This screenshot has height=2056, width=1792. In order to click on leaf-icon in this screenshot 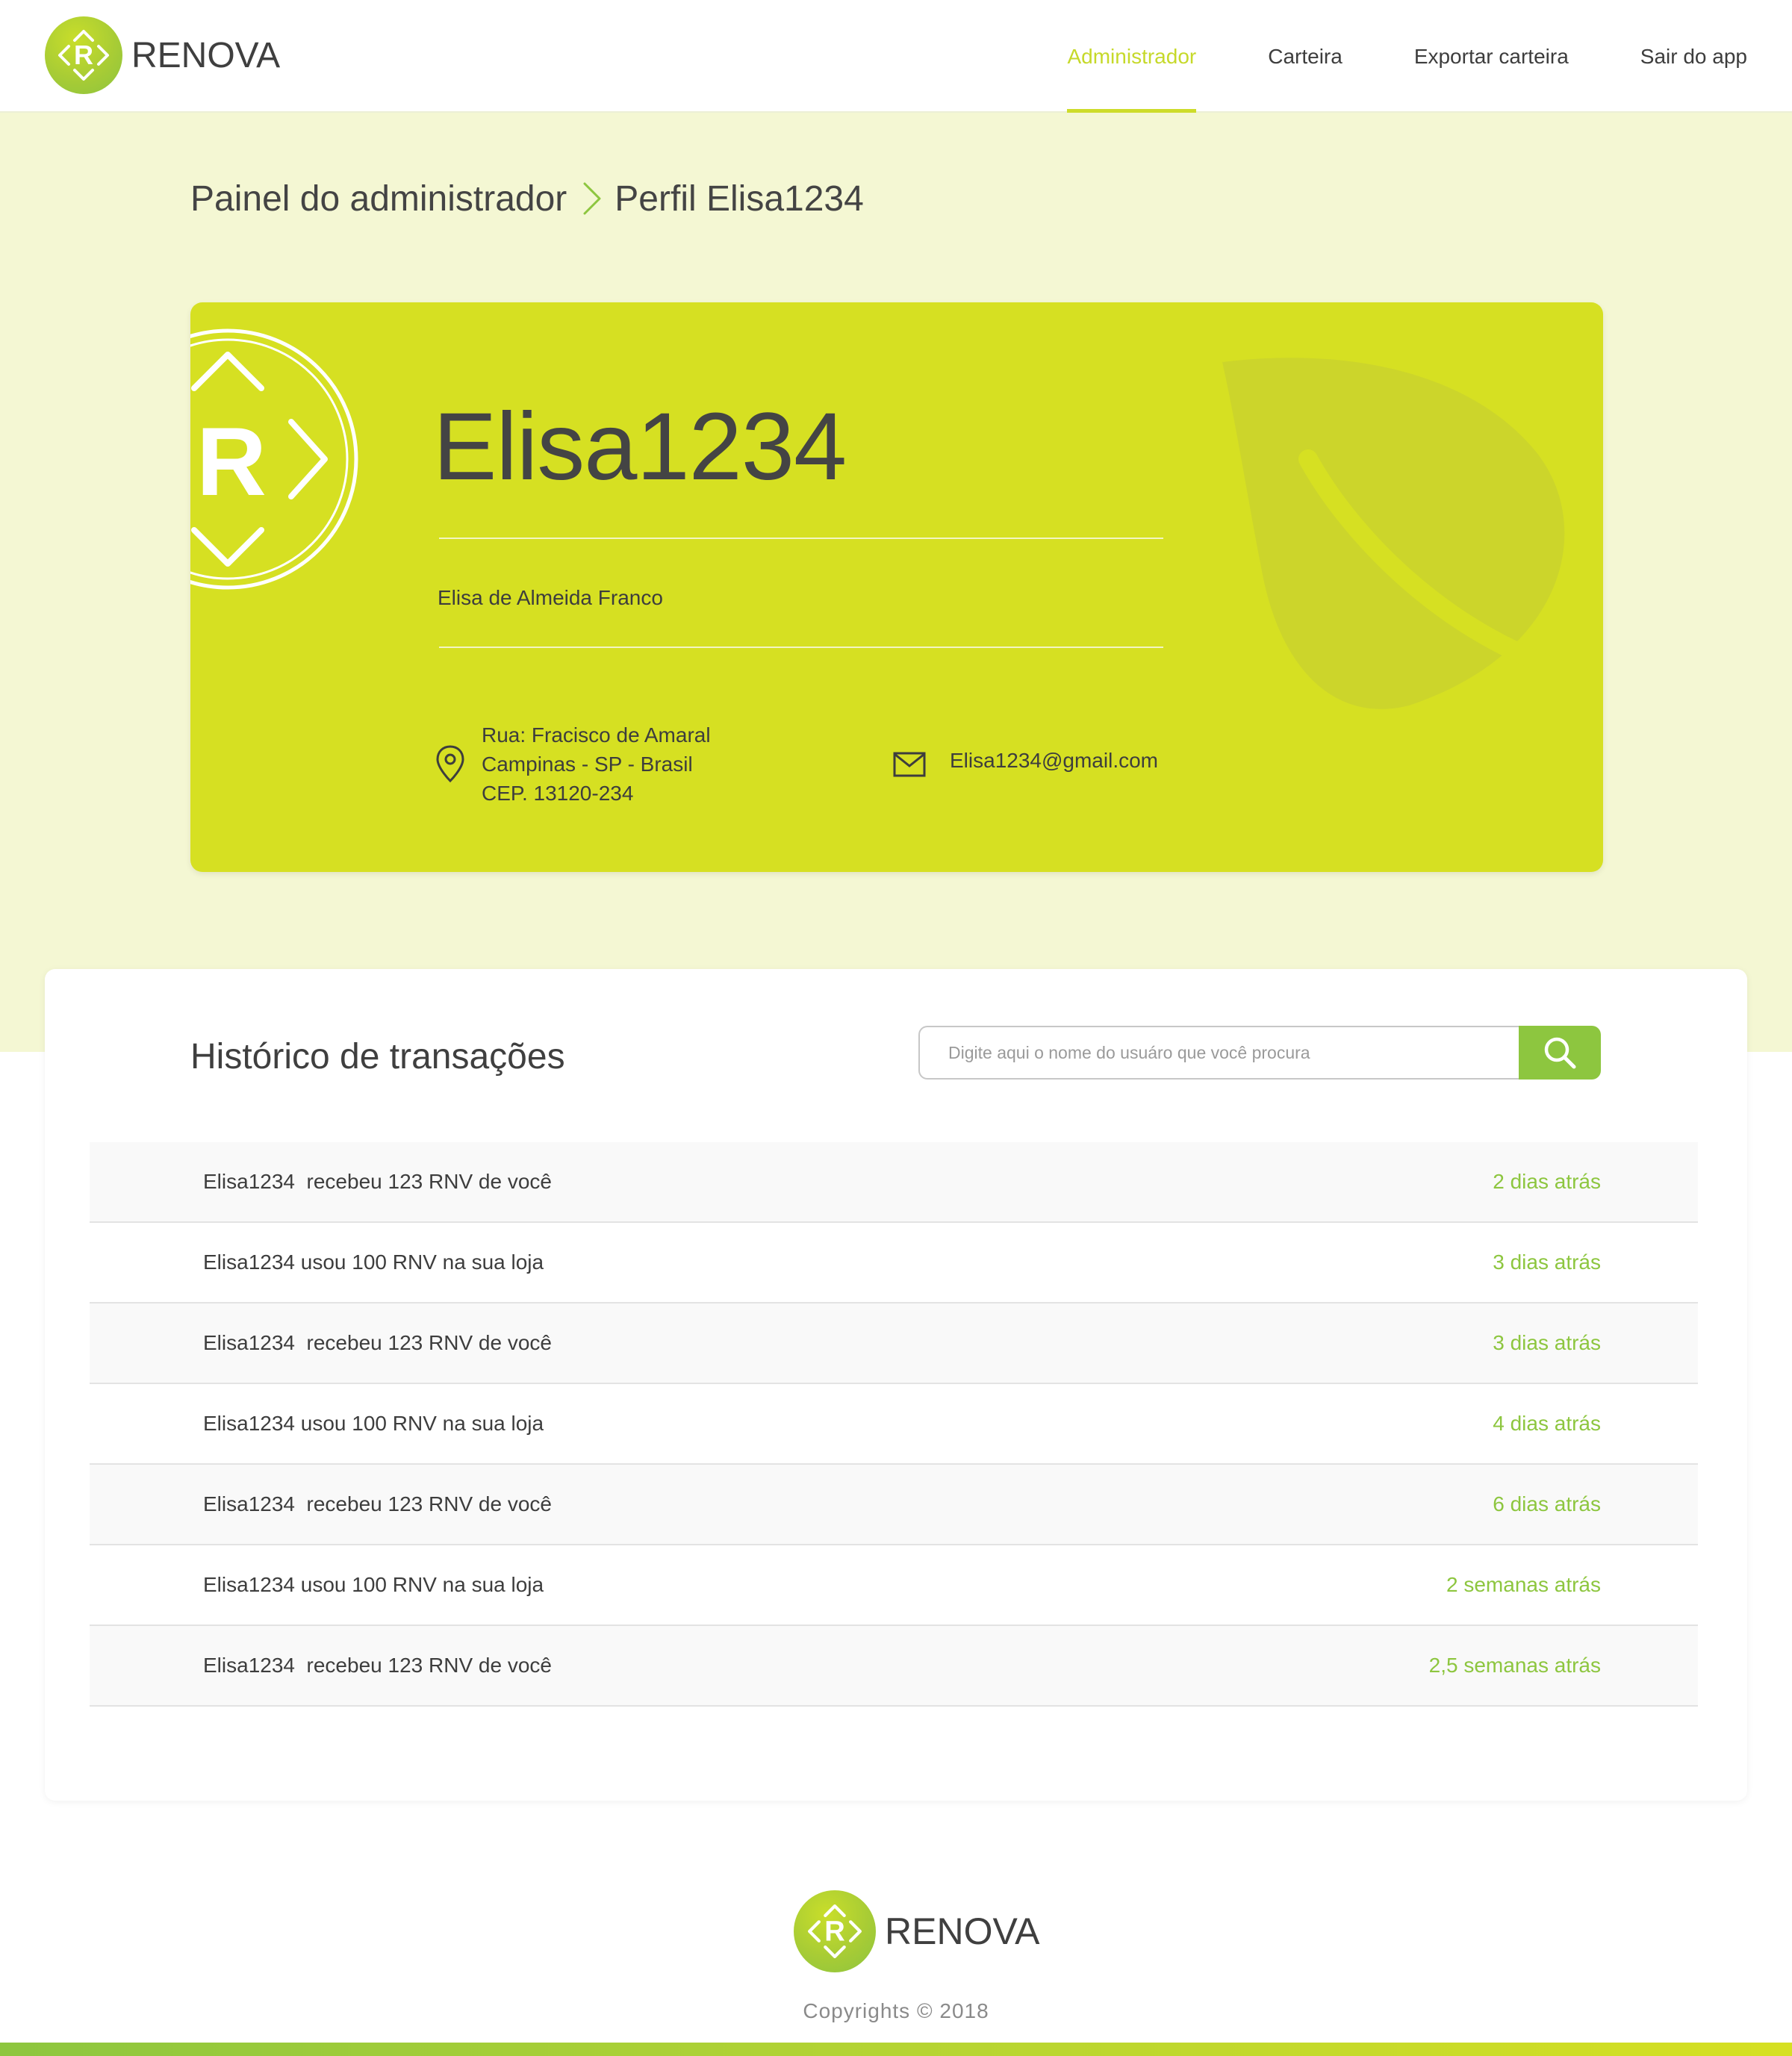, I will do `click(1406, 533)`.